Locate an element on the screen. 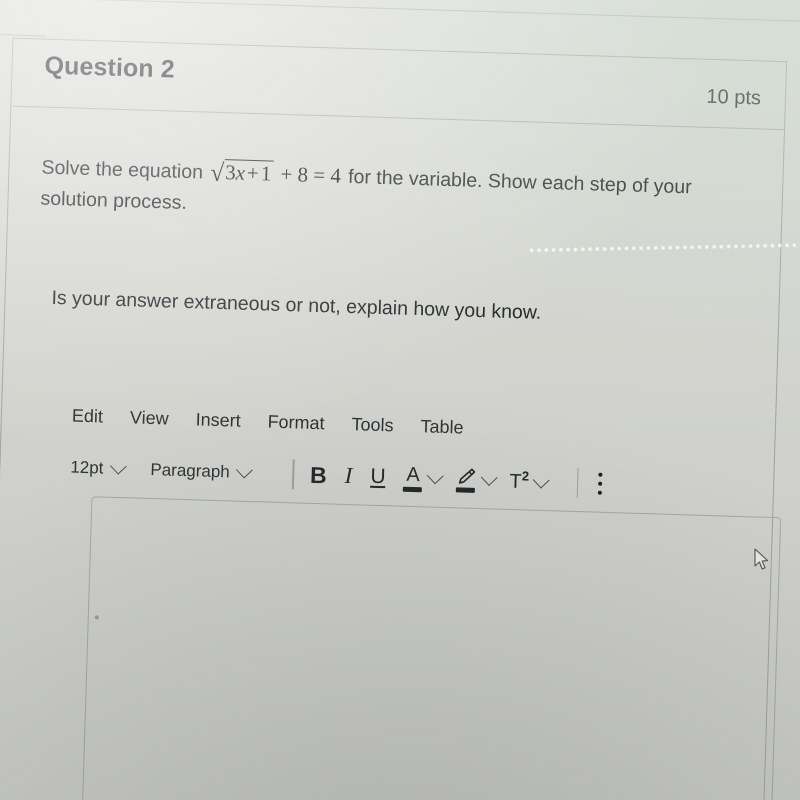  editor-toolbar: 12pt Paragraph B I U A T2 is located at coordinates (336, 476).